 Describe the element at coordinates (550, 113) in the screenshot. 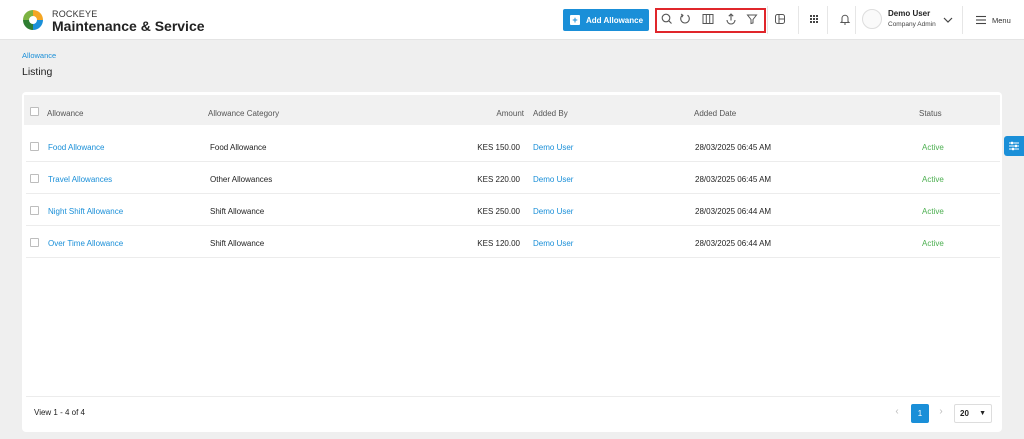

I see `column-header: Added By` at that location.